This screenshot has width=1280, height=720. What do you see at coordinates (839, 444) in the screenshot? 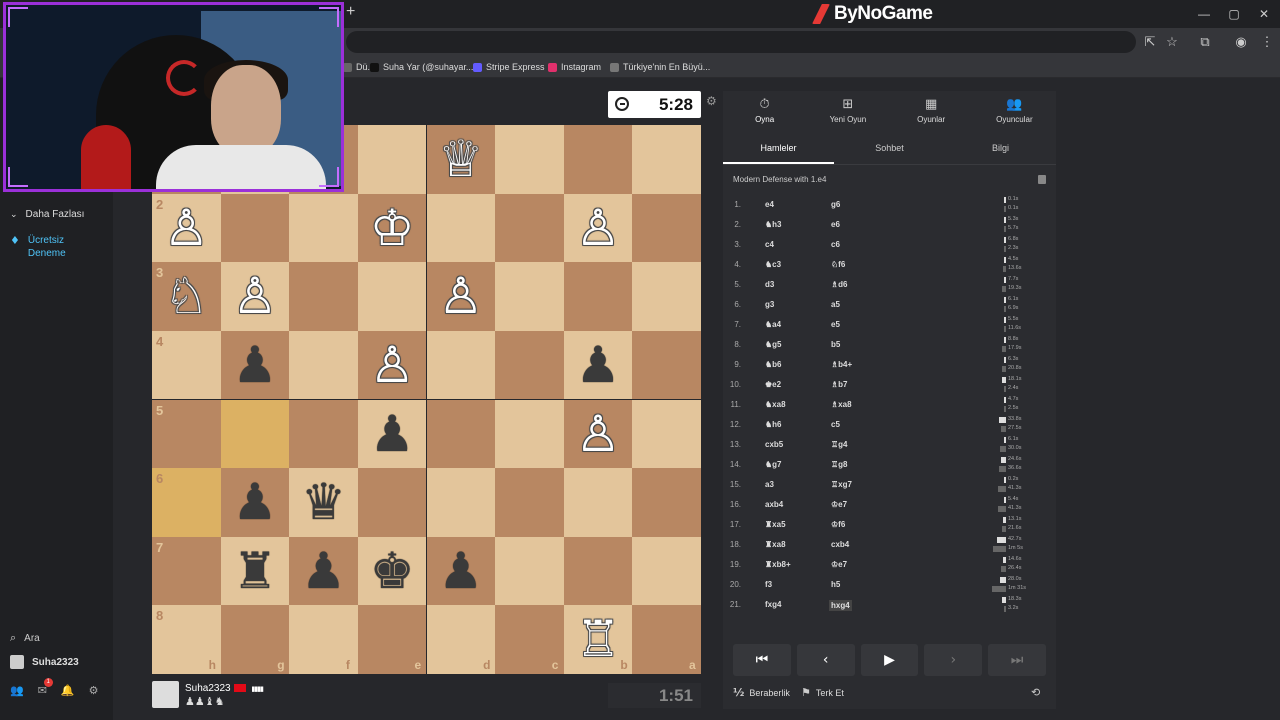
I see `black-move: ♖g4` at bounding box center [839, 444].